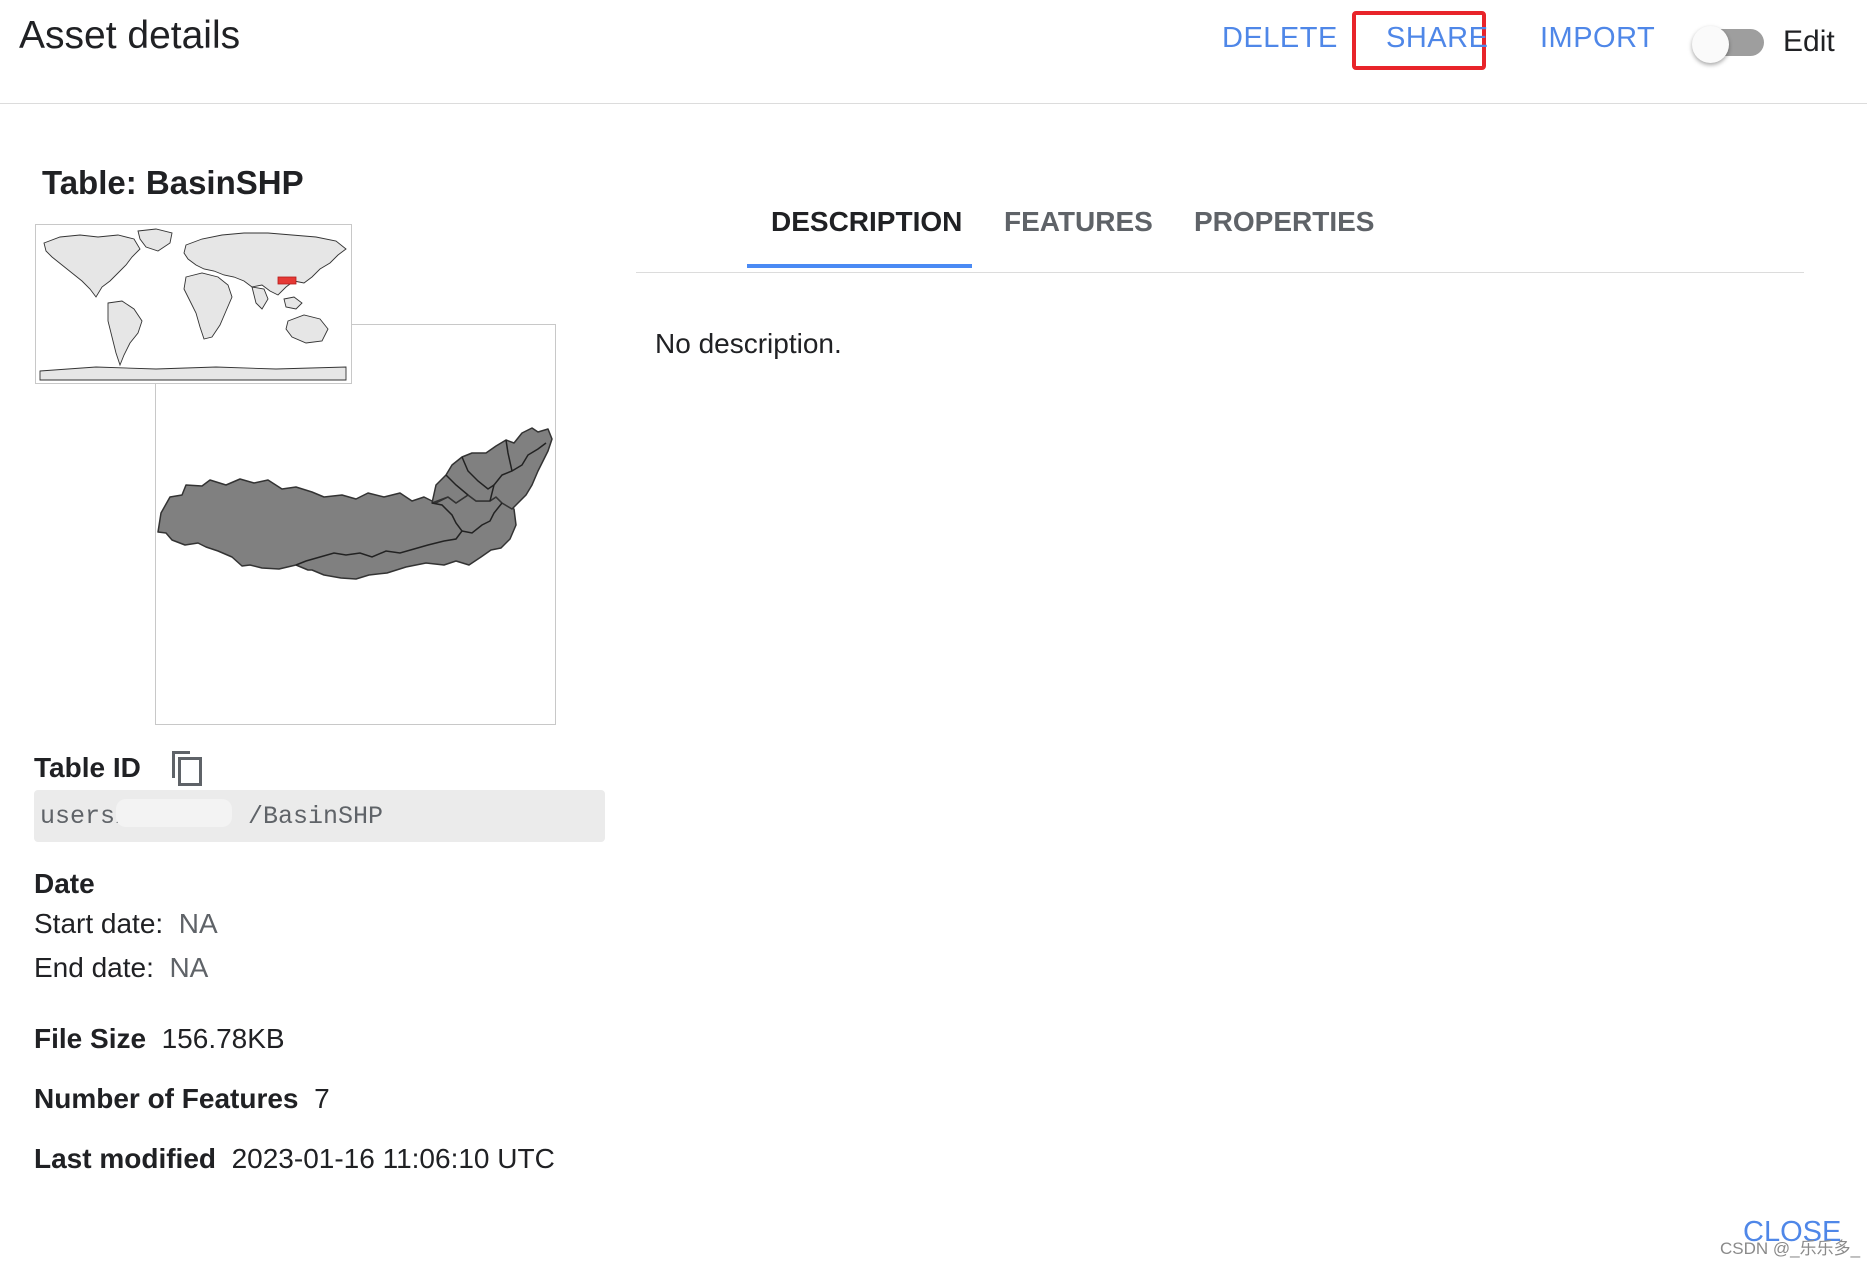 The image size is (1867, 1263). Describe the element at coordinates (130, 35) in the screenshot. I see `page-title: Asset details` at that location.